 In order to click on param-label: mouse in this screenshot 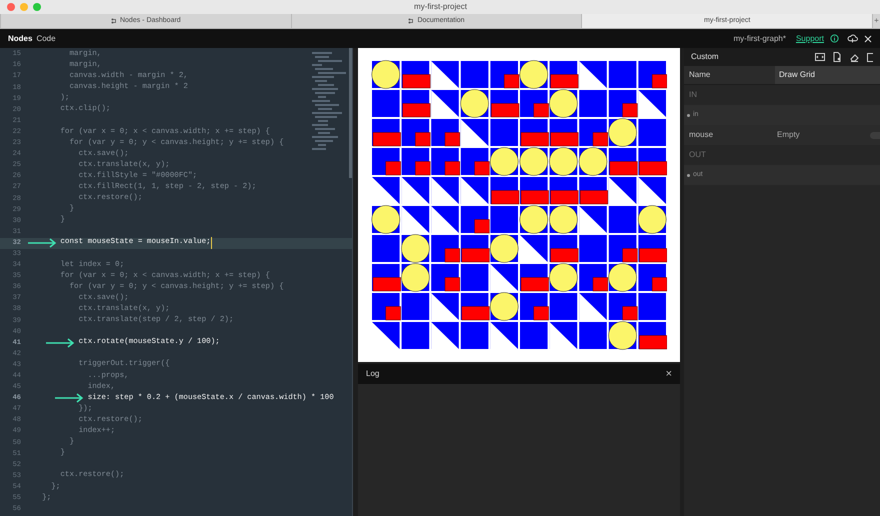, I will do `click(701, 135)`.